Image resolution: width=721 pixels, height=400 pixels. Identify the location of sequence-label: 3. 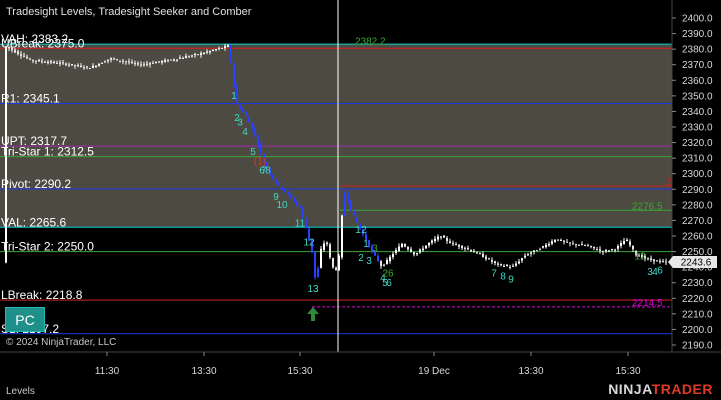
(369, 261).